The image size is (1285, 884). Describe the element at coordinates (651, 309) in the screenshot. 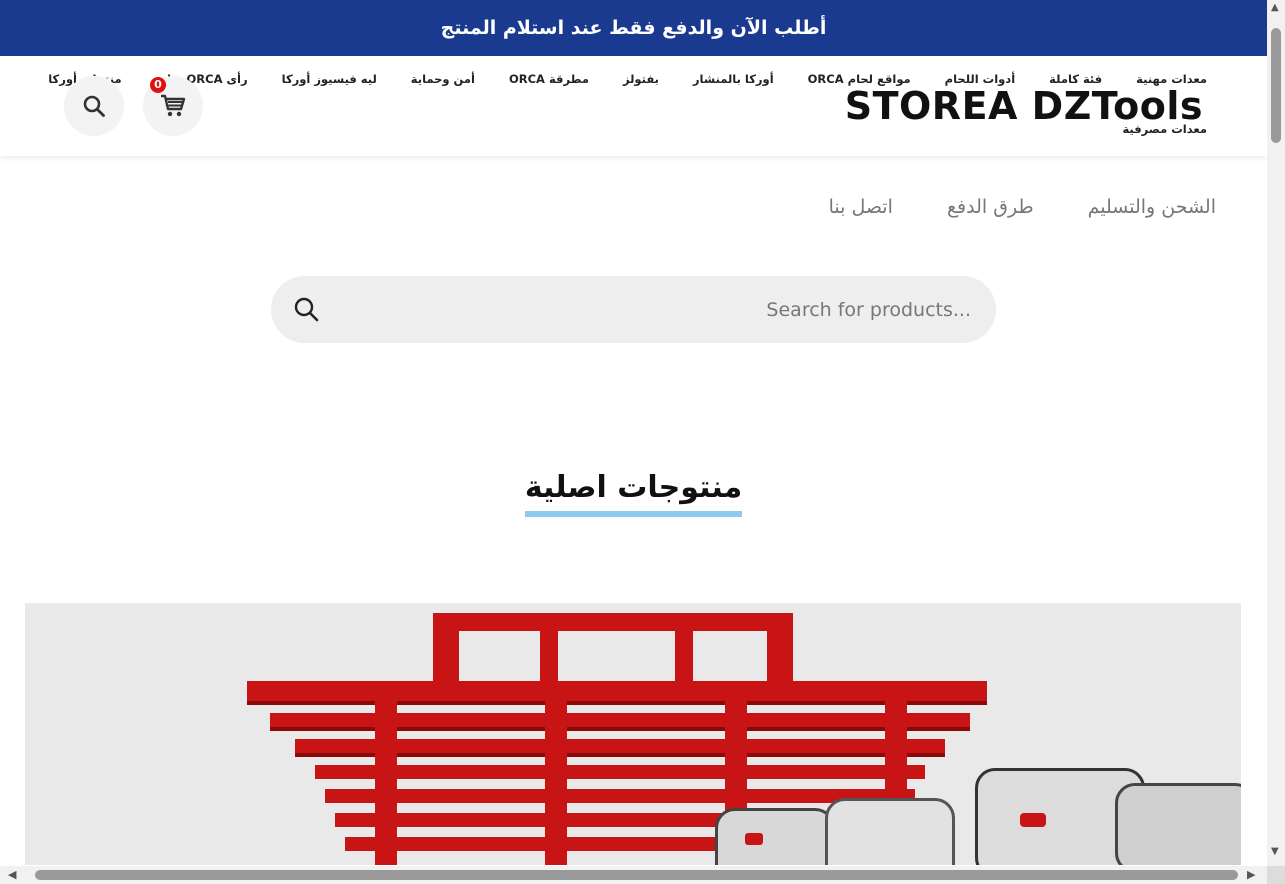

I see `search-input` at that location.